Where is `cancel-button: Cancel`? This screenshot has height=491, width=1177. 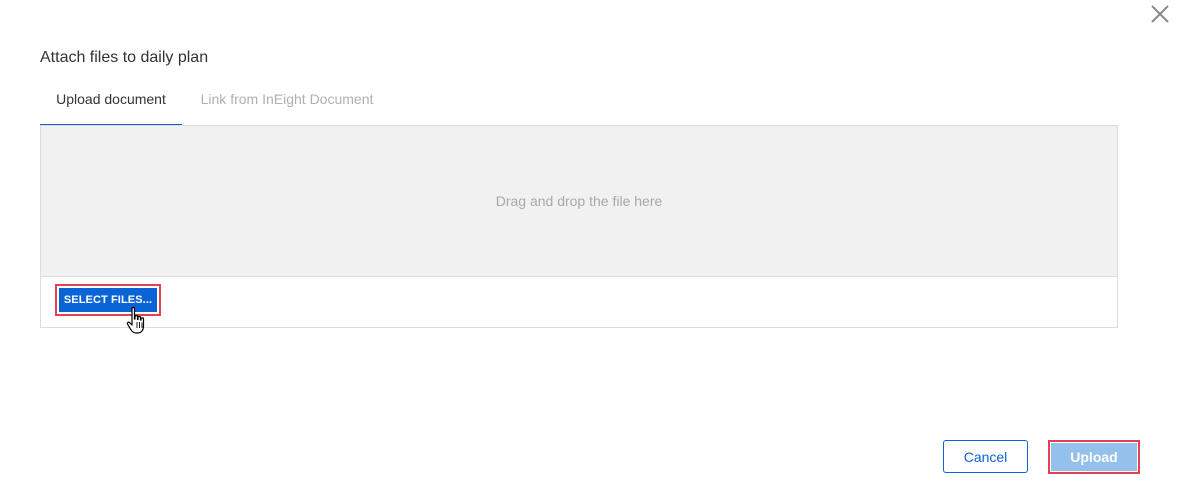
cancel-button: Cancel is located at coordinates (985, 456).